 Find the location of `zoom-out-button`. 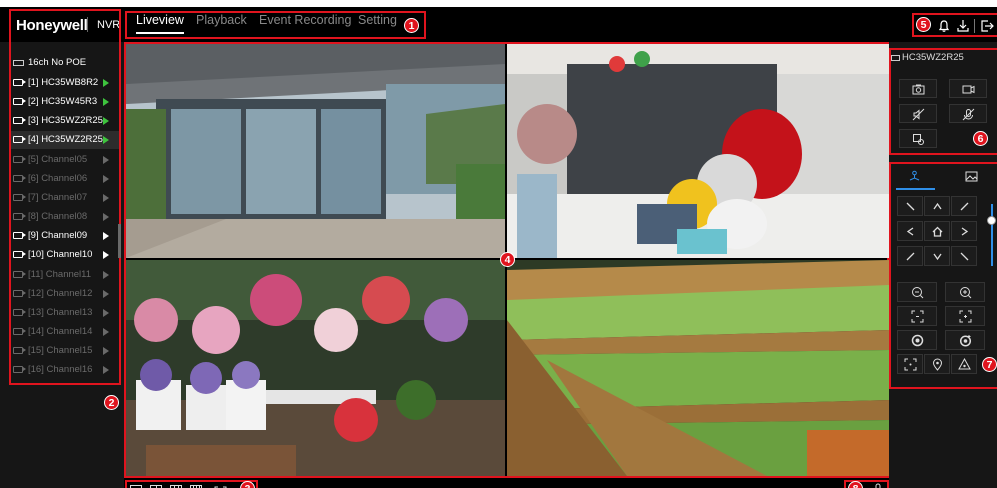

zoom-out-button is located at coordinates (917, 292).